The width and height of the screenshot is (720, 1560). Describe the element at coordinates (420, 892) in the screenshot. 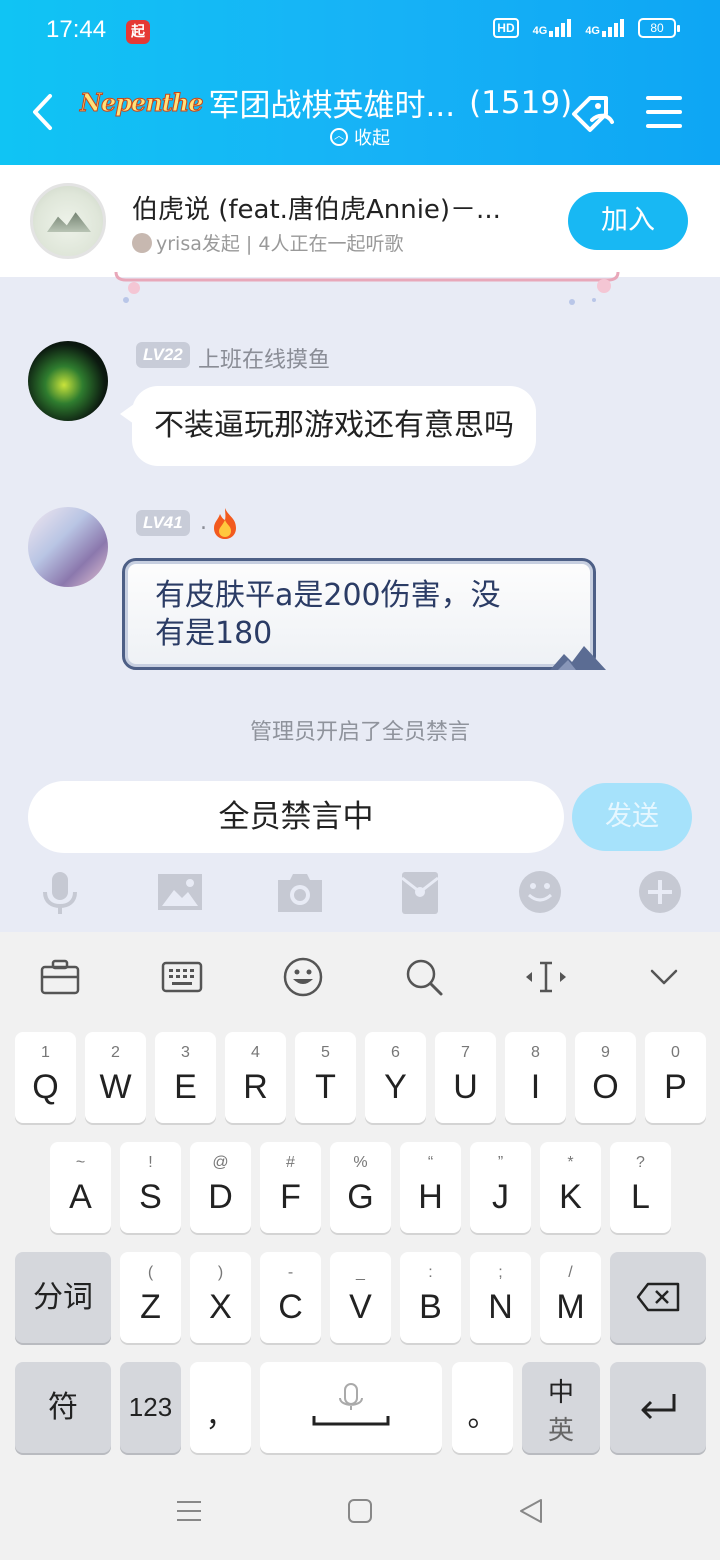

I see `red-packet-icon` at that location.